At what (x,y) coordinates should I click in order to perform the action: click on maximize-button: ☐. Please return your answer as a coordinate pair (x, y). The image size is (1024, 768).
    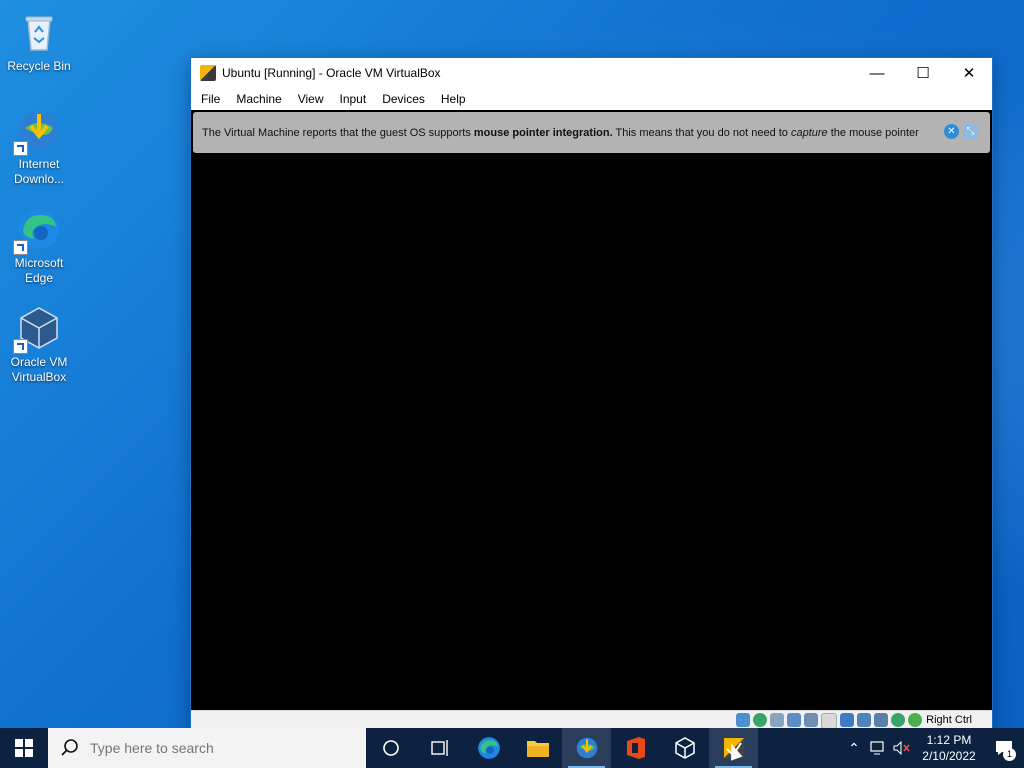
    Looking at the image, I should click on (923, 73).